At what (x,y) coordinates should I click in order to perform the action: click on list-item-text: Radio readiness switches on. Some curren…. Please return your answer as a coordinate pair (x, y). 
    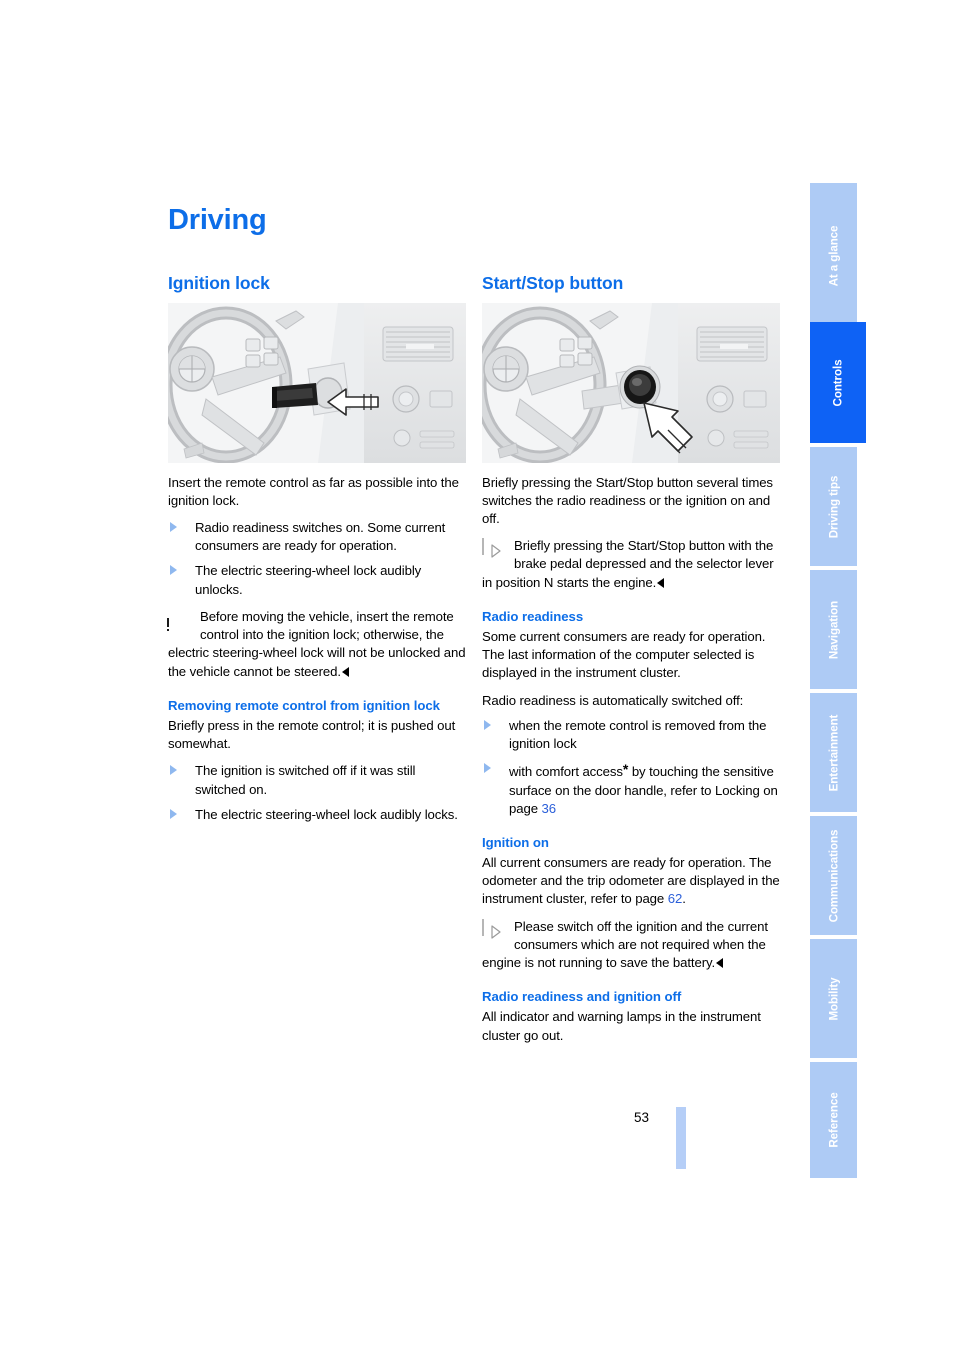
    Looking at the image, I should click on (320, 537).